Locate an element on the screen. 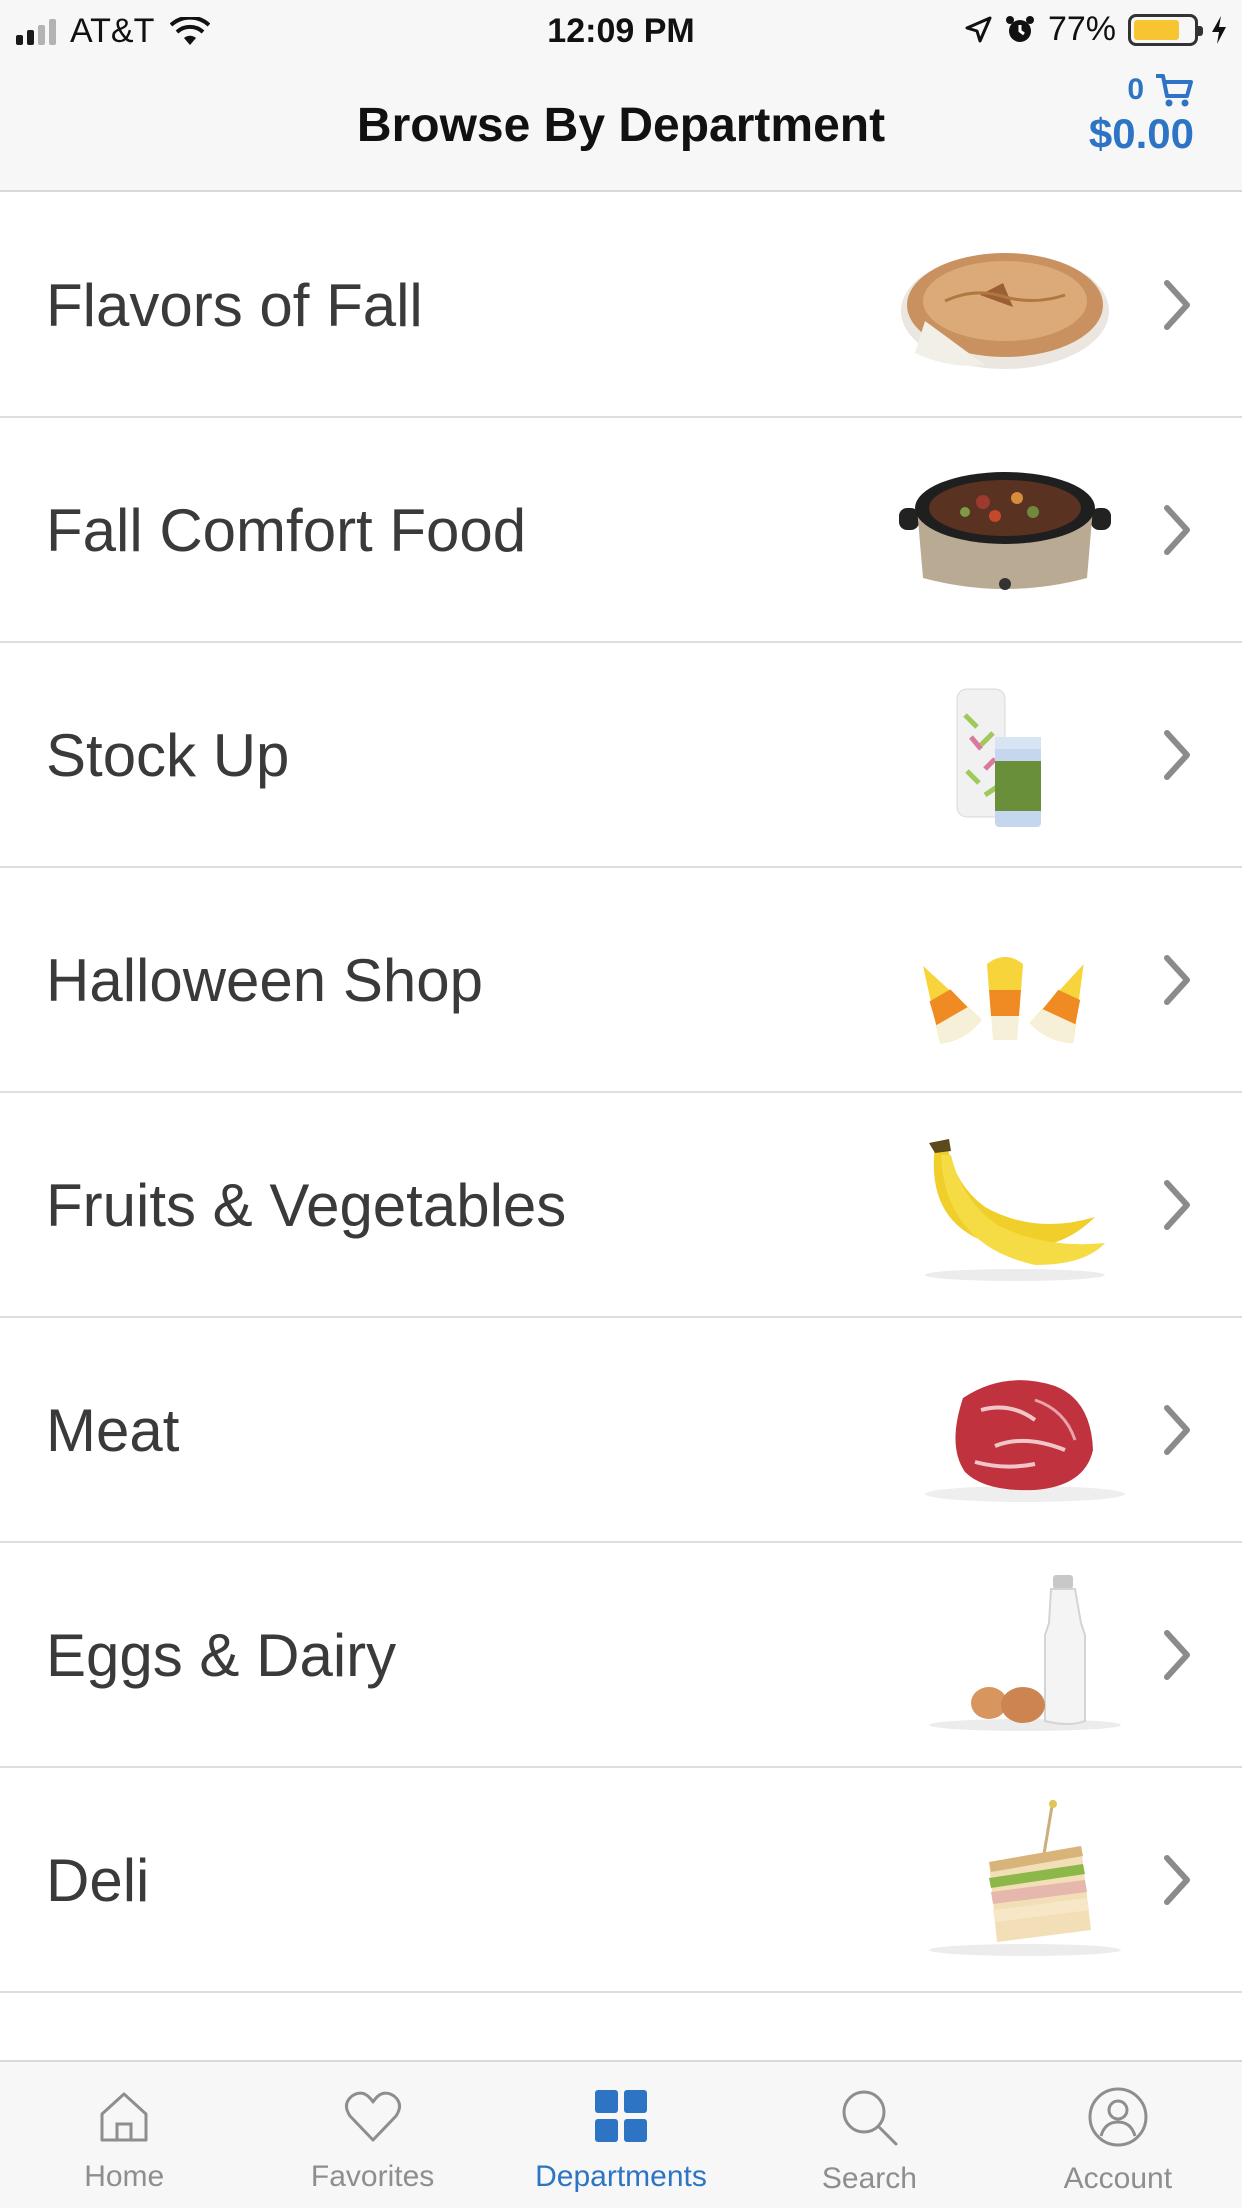 This screenshot has height=2208, width=1242. charging-icon is located at coordinates (1219, 29).